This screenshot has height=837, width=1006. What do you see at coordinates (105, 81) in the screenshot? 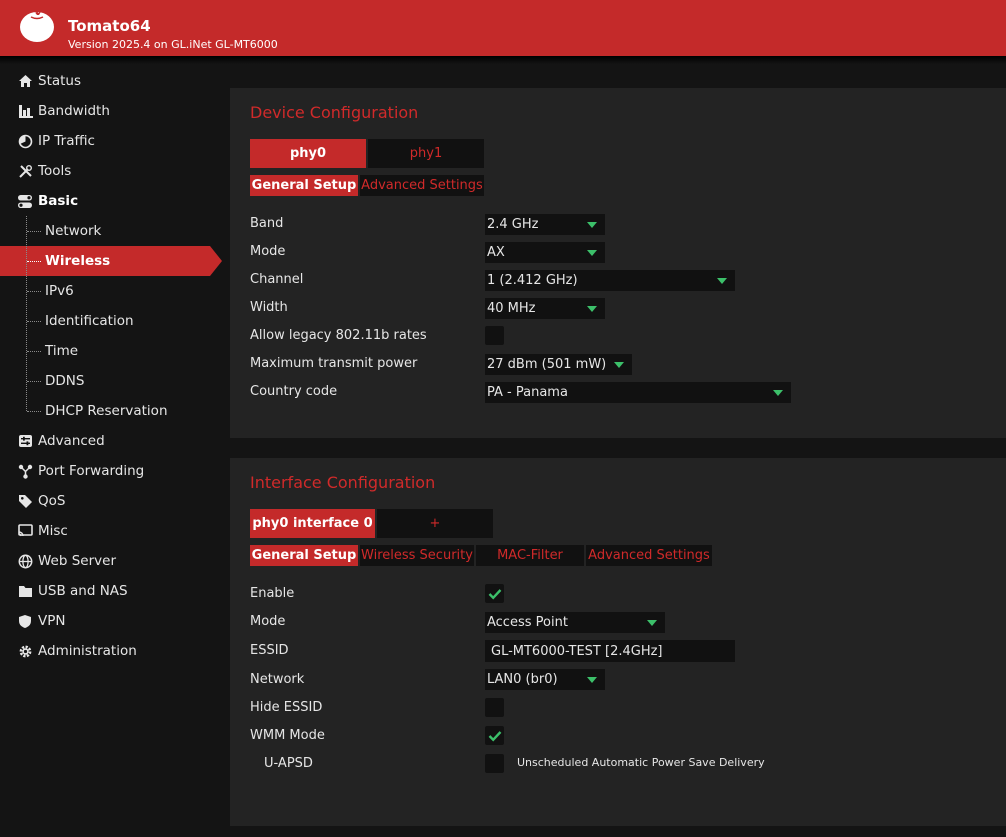
I see `sidebar-item-status: Status` at bounding box center [105, 81].